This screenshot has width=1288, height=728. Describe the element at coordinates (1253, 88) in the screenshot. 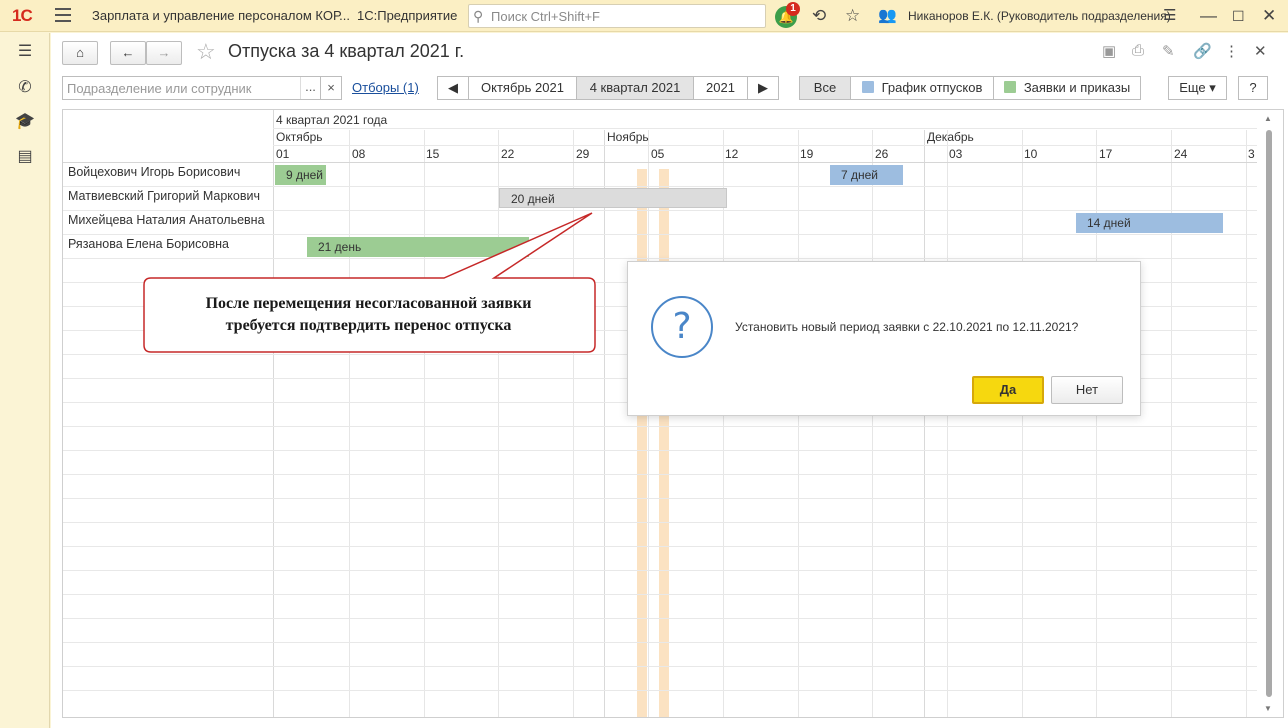

I see `help-button: ?` at that location.